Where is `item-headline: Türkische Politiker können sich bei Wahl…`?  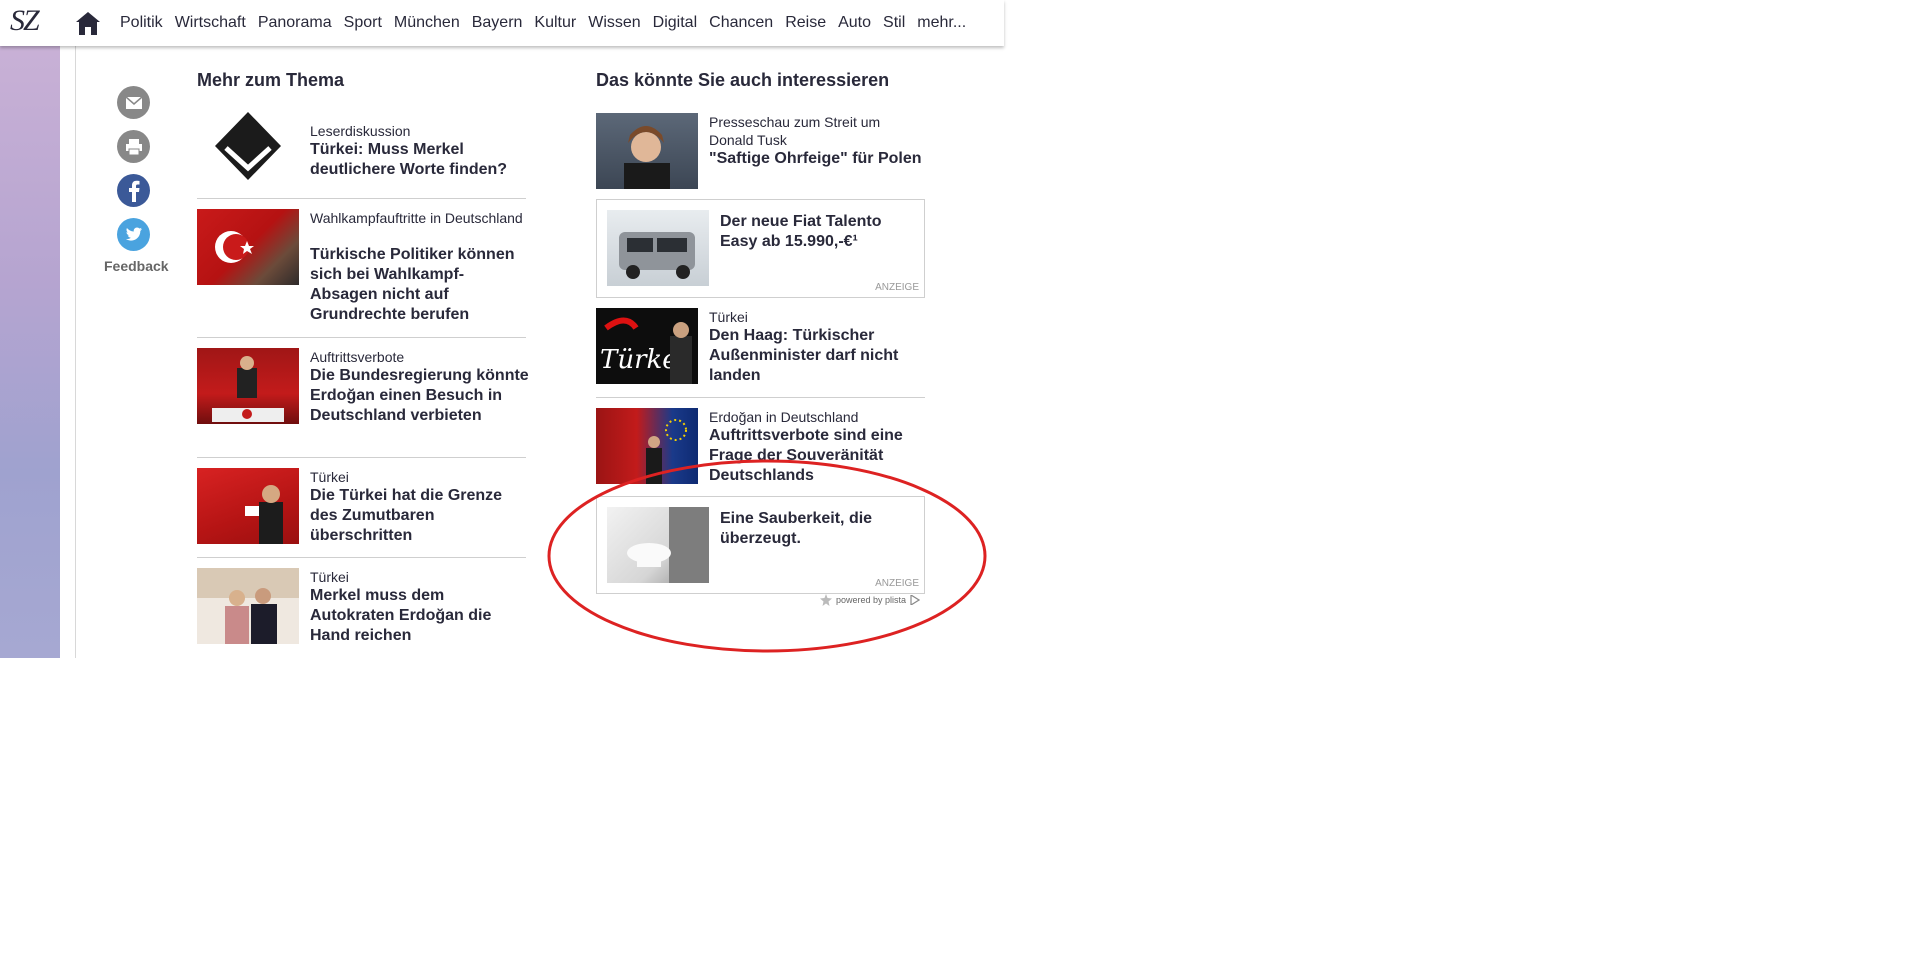 item-headline: Türkische Politiker können sich bei Wahl… is located at coordinates (420, 285).